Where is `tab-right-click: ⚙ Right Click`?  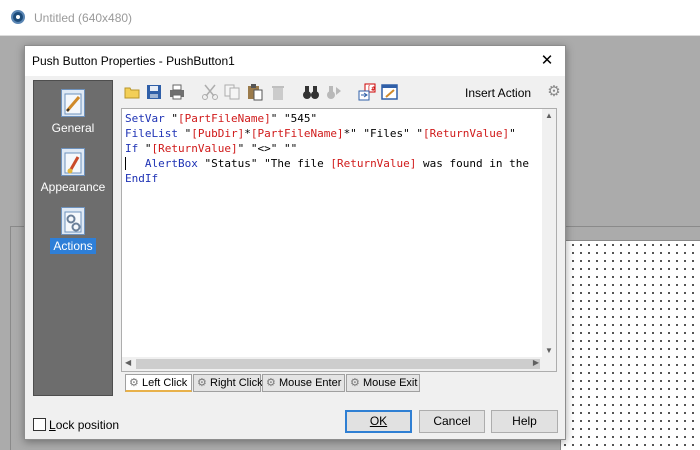
tab-right-click: ⚙ Right Click is located at coordinates (228, 383).